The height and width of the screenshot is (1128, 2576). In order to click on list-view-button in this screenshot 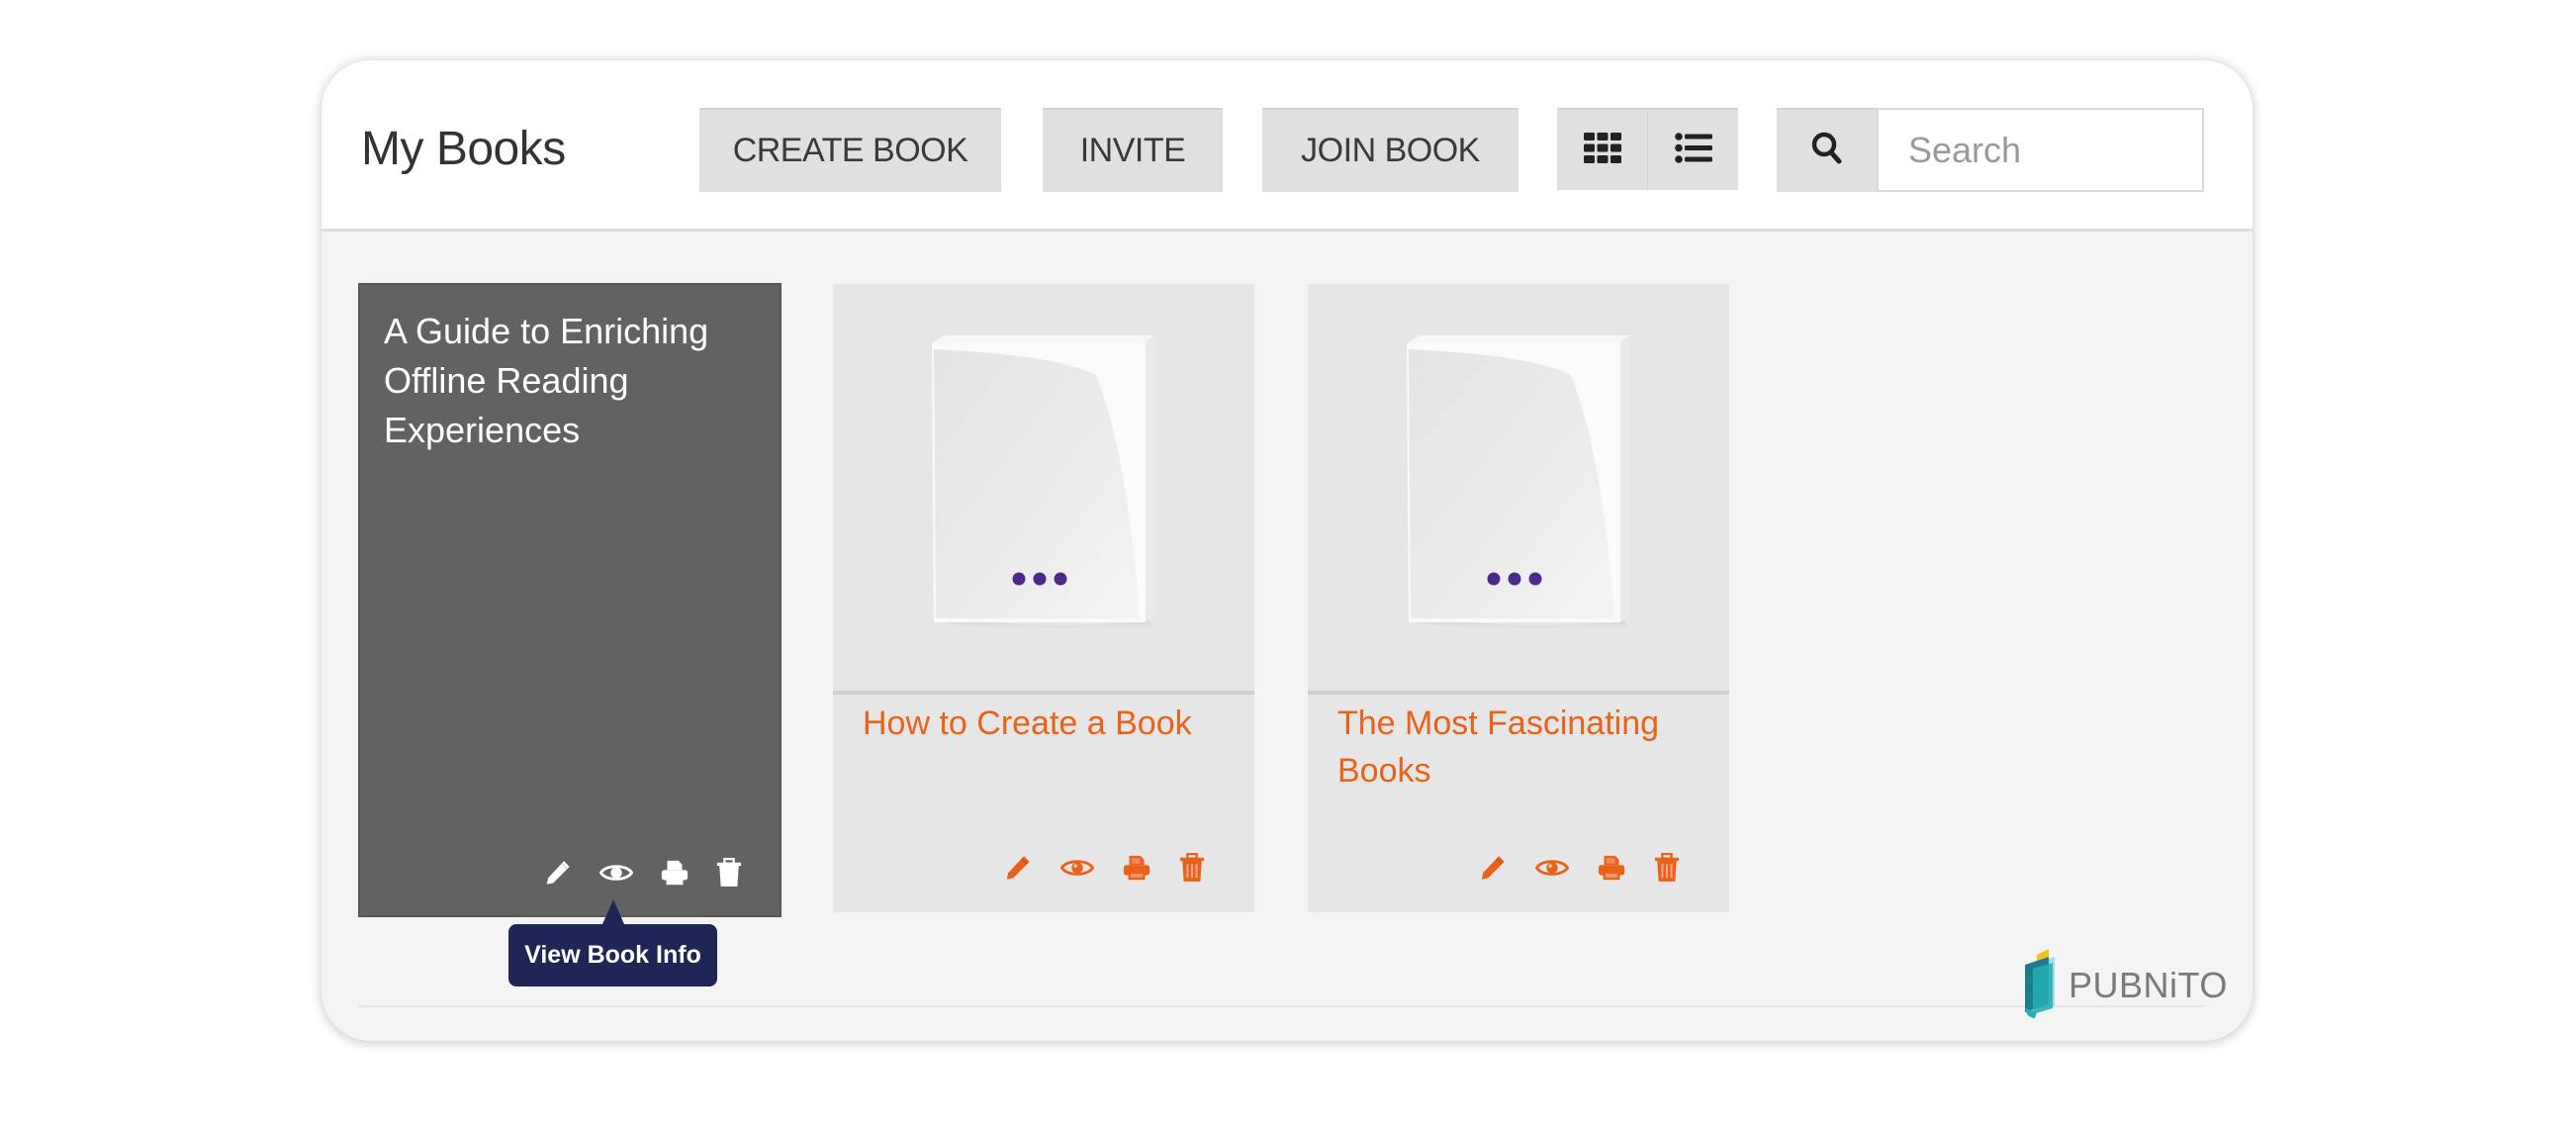, I will do `click(1692, 150)`.